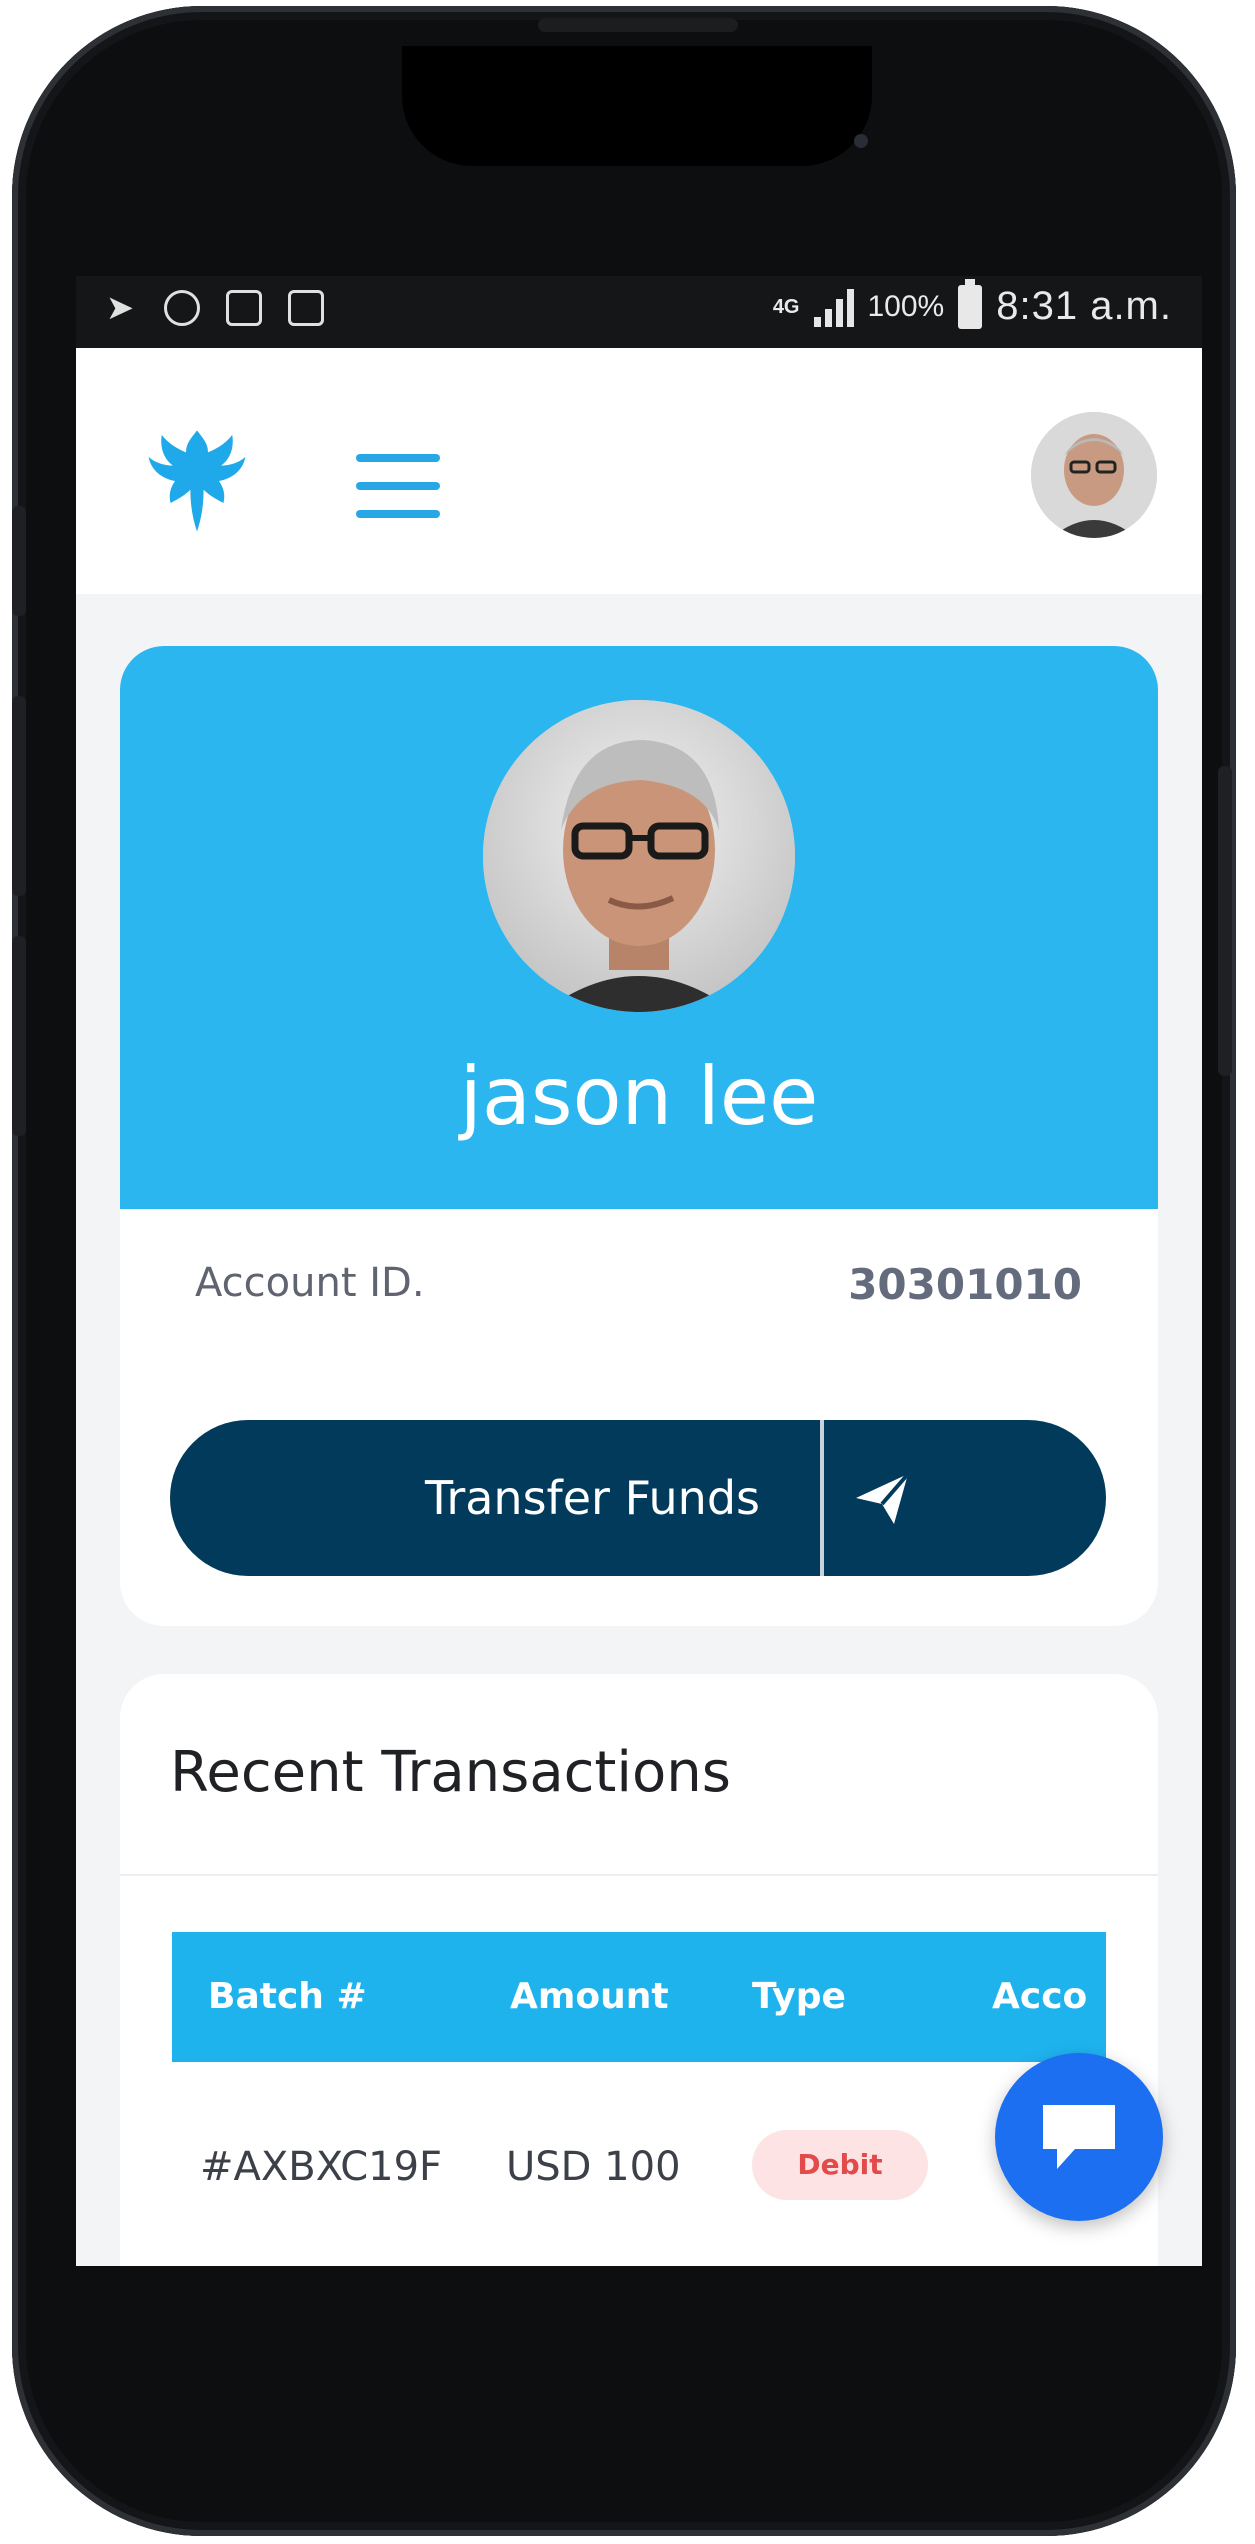  Describe the element at coordinates (244, 308) in the screenshot. I see `image-notification-icon` at that location.